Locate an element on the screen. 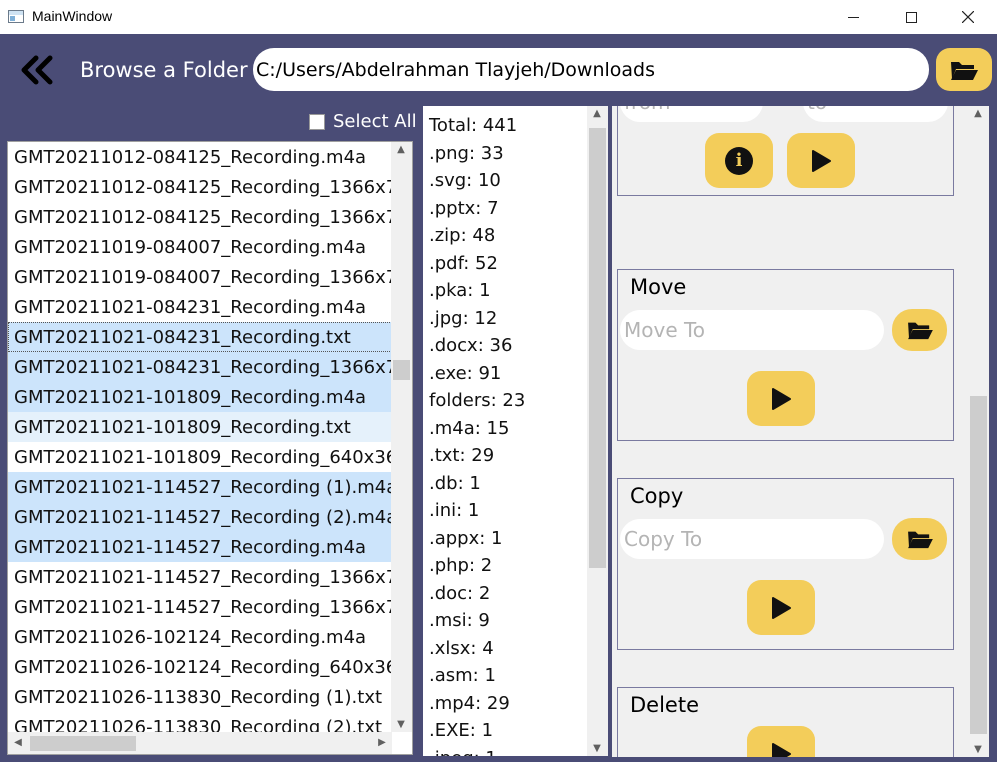  stats-vertical-scrollbar: ▲ ▼ is located at coordinates (597, 431).